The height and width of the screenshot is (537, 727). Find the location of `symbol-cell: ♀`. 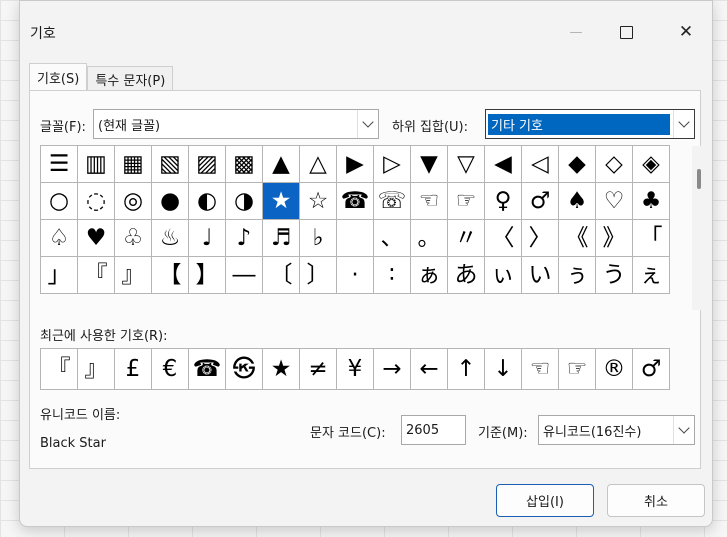

symbol-cell: ♀ is located at coordinates (503, 201).